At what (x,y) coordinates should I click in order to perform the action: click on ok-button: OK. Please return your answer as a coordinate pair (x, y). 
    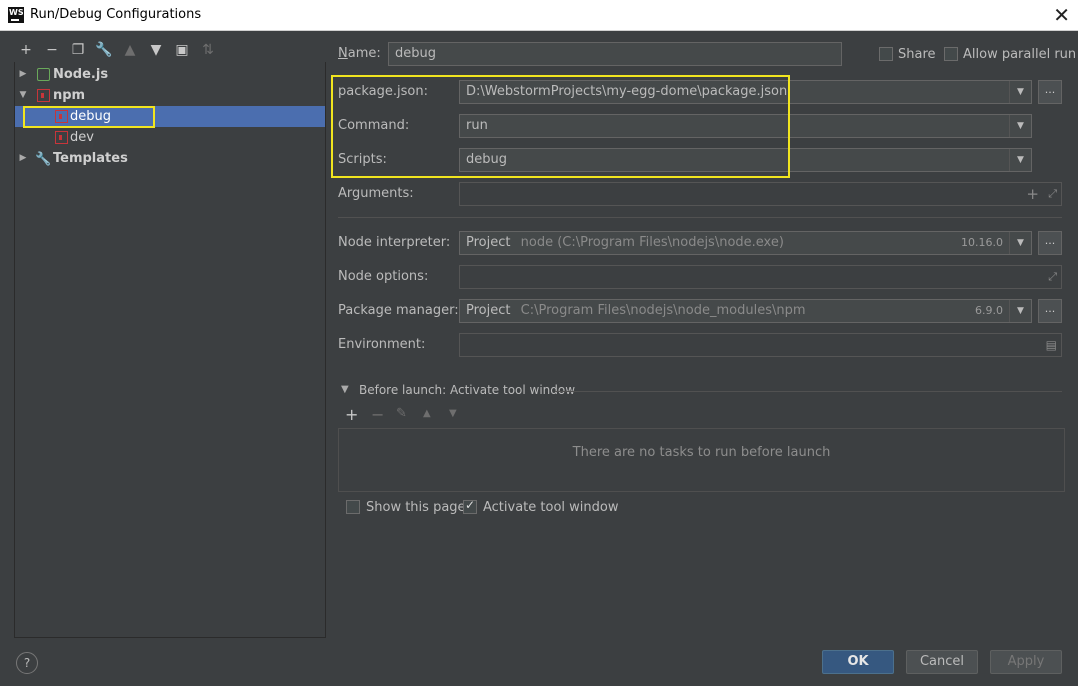
    Looking at the image, I should click on (858, 662).